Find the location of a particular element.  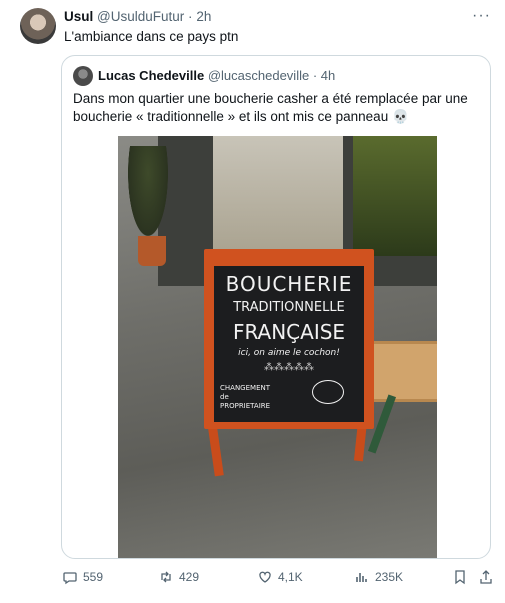

views-icon is located at coordinates (362, 577).